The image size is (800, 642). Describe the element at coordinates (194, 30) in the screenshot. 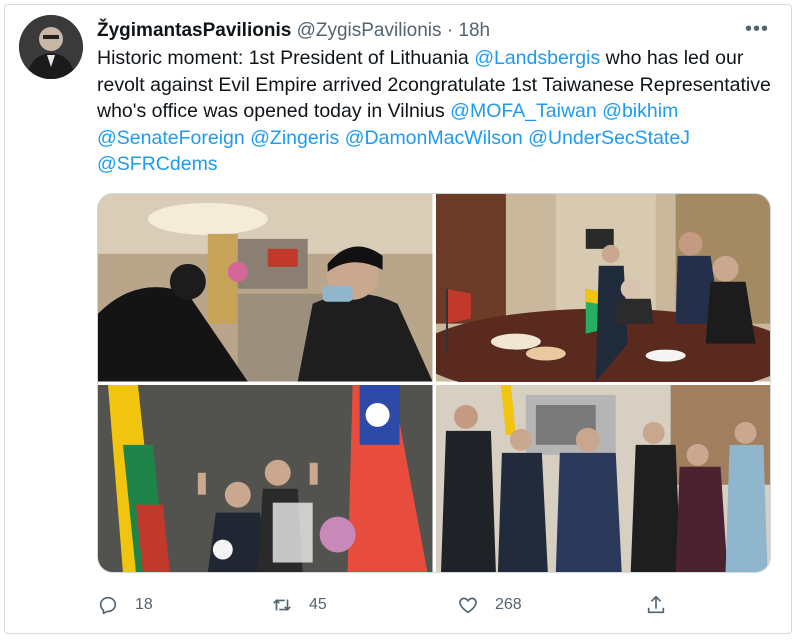

I see `display-name: ŽygimantasPavilionis` at that location.